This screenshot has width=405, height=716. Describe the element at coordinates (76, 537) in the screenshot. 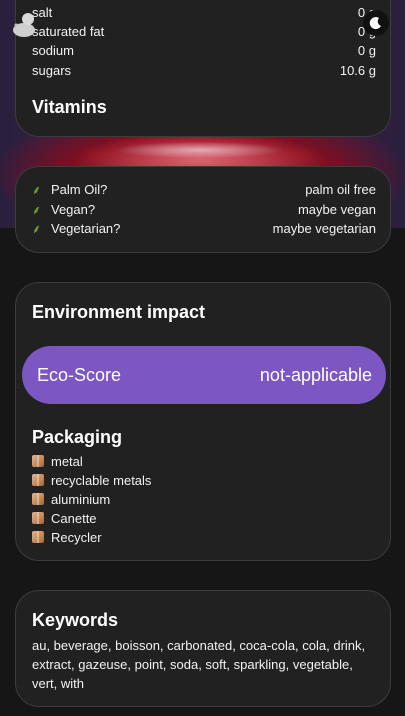

I see `packaging-item-text: Recycler` at that location.